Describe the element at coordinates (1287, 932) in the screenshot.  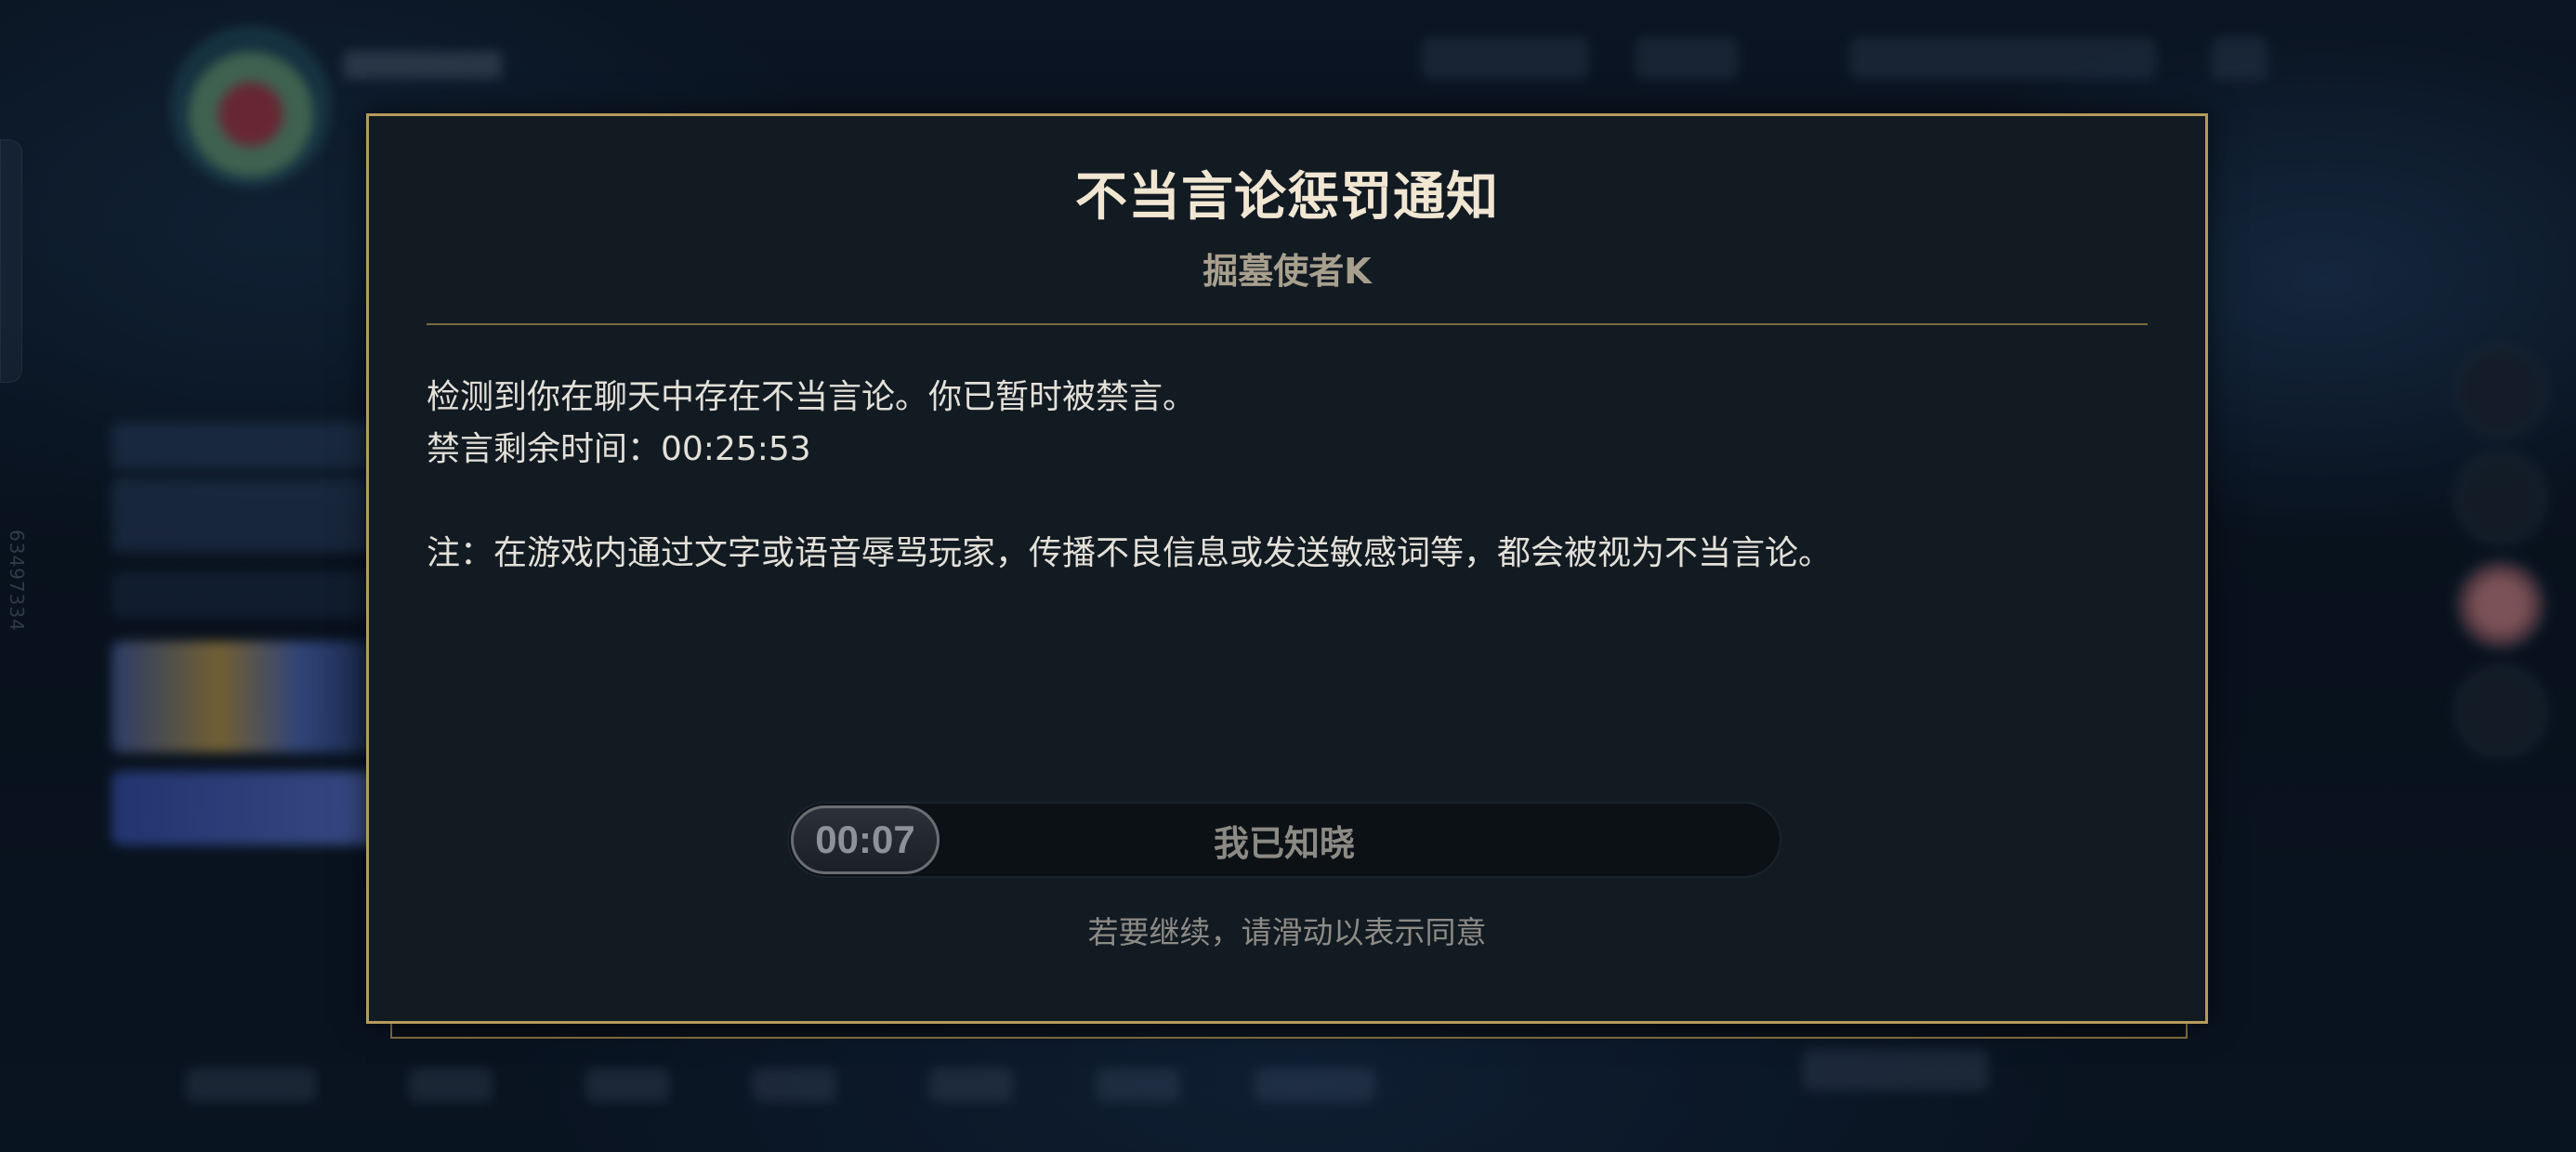
I see `slide-hint: 若要继续，请滑动以表示同意` at that location.